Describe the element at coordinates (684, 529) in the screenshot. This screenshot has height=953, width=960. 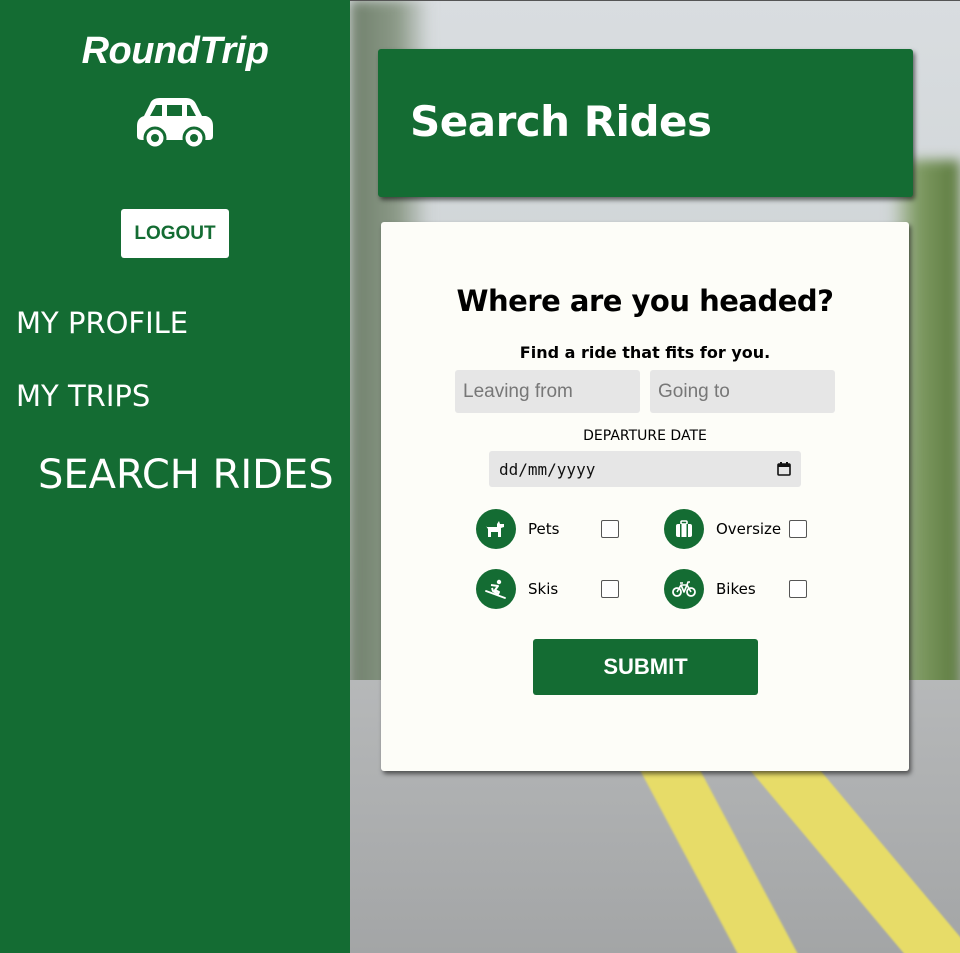
I see `suitcase-icon` at that location.